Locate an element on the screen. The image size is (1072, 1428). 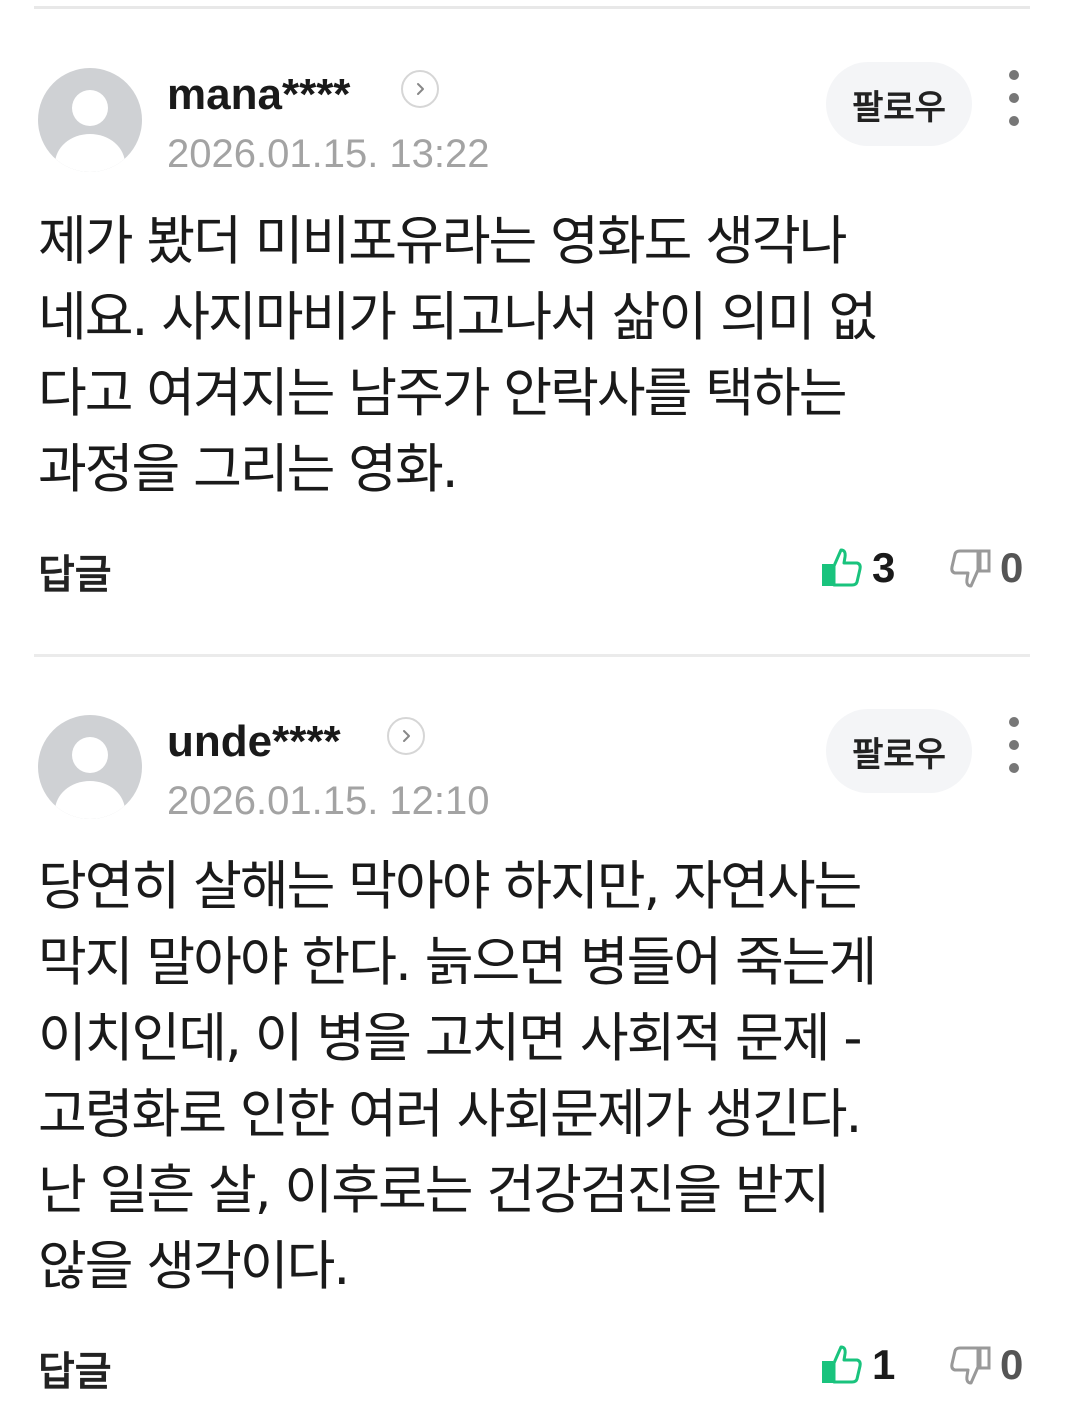
like-count: 3 is located at coordinates (884, 567).